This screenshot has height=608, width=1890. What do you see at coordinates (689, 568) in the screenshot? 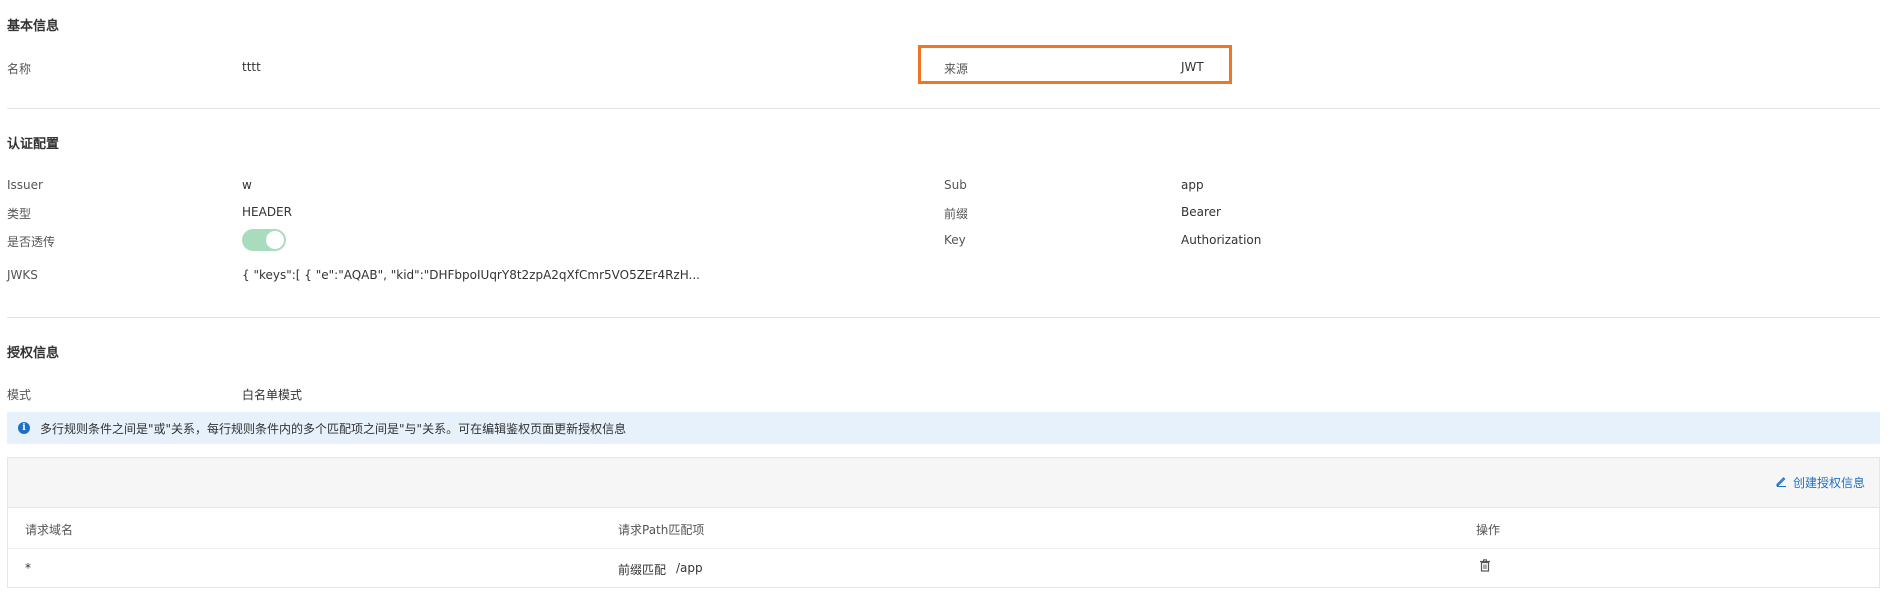
I see `cell-path: /app` at bounding box center [689, 568].